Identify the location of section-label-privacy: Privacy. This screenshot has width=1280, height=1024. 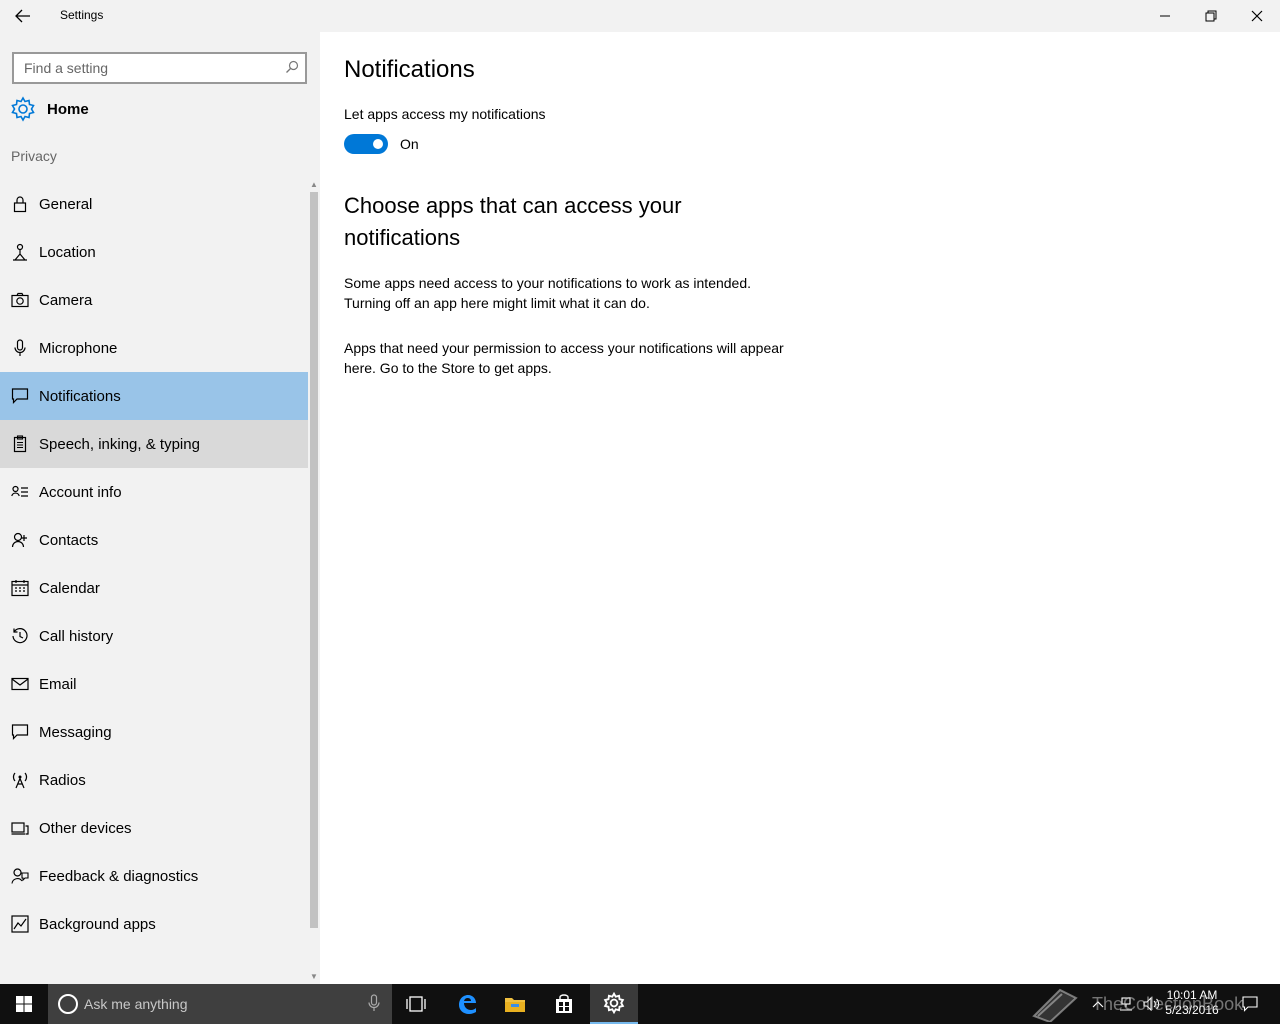
(34, 156).